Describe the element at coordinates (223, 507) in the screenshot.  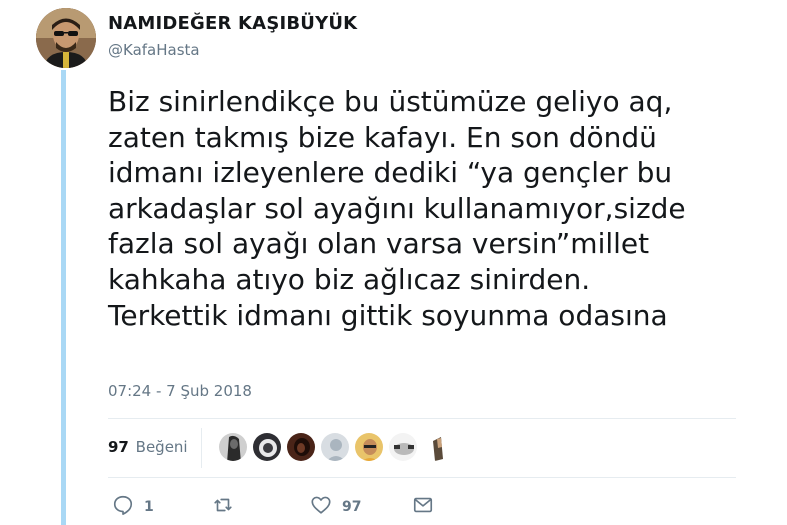
I see `retweet-icon` at that location.